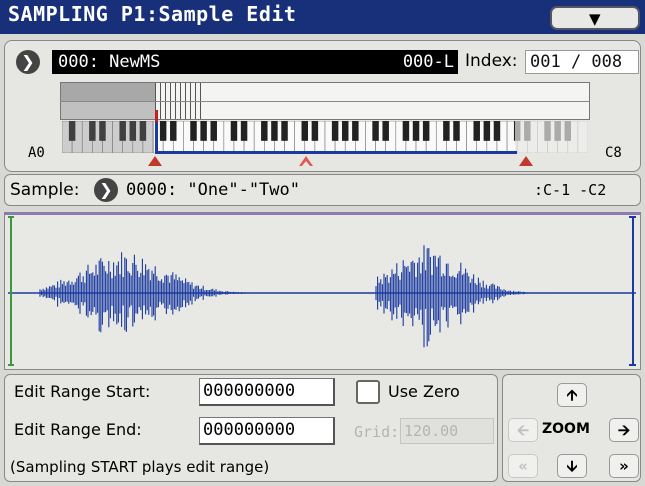 The height and width of the screenshot is (486, 645). What do you see at coordinates (267, 392) in the screenshot?
I see `edit-range-start-field: 000000000` at bounding box center [267, 392].